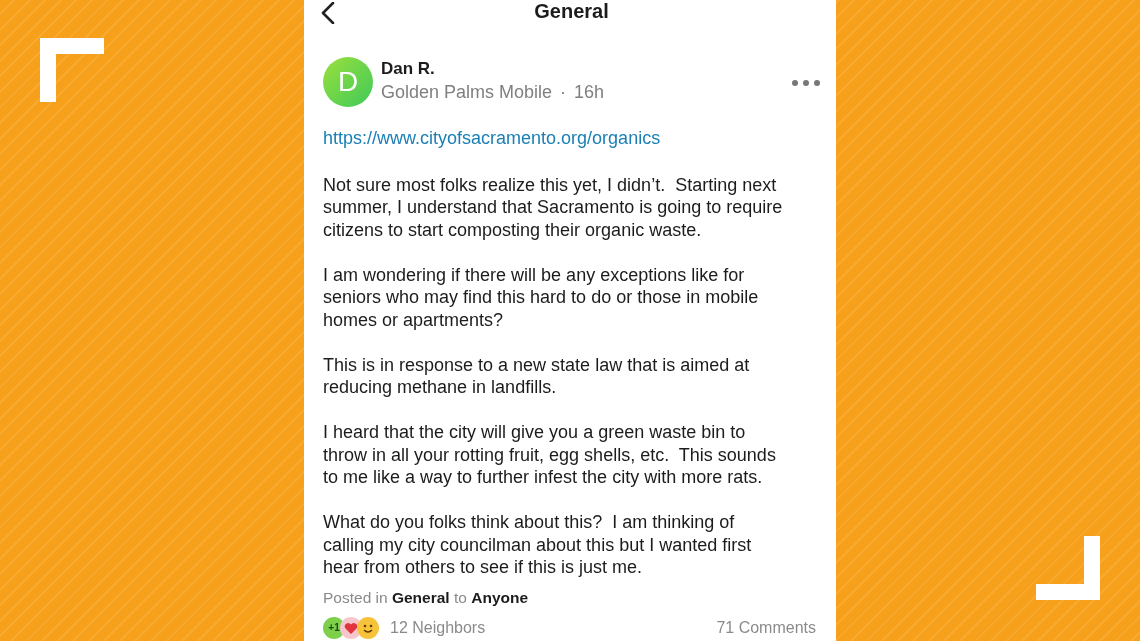  Describe the element at coordinates (589, 92) in the screenshot. I see `post-time: 16h` at that location.